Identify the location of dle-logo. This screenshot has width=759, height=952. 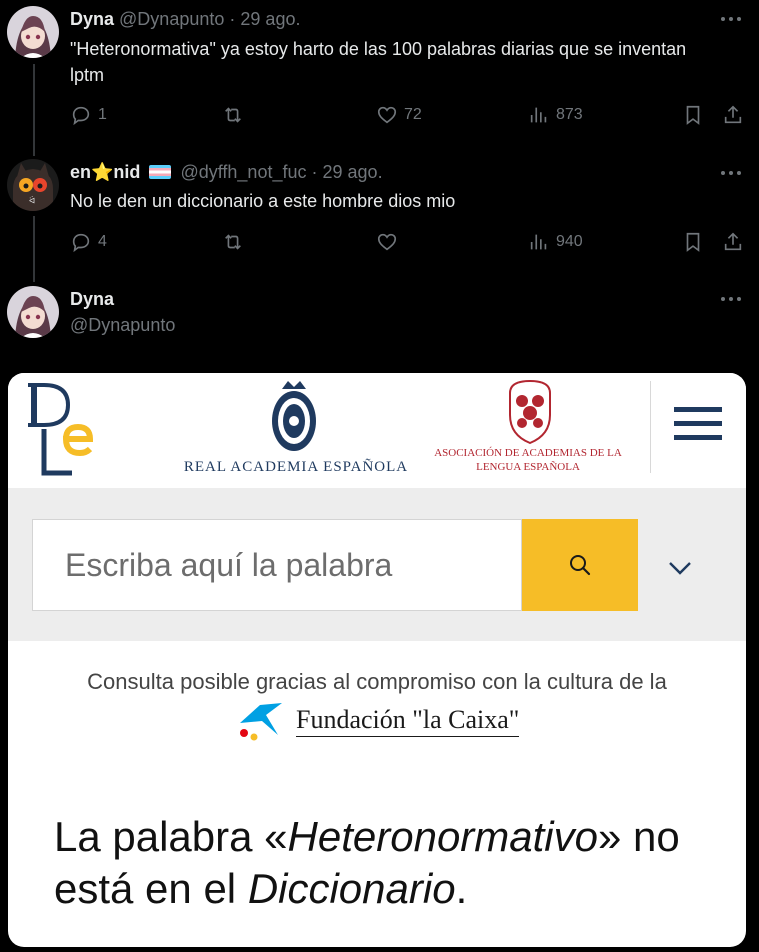
(61, 429).